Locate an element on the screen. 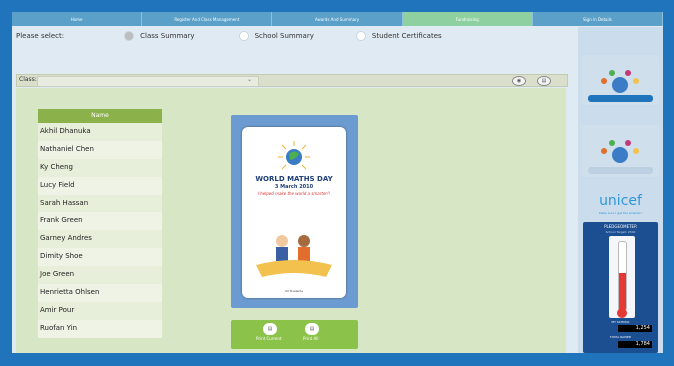 The image size is (674, 366). print-current-button: ▤ is located at coordinates (270, 329).